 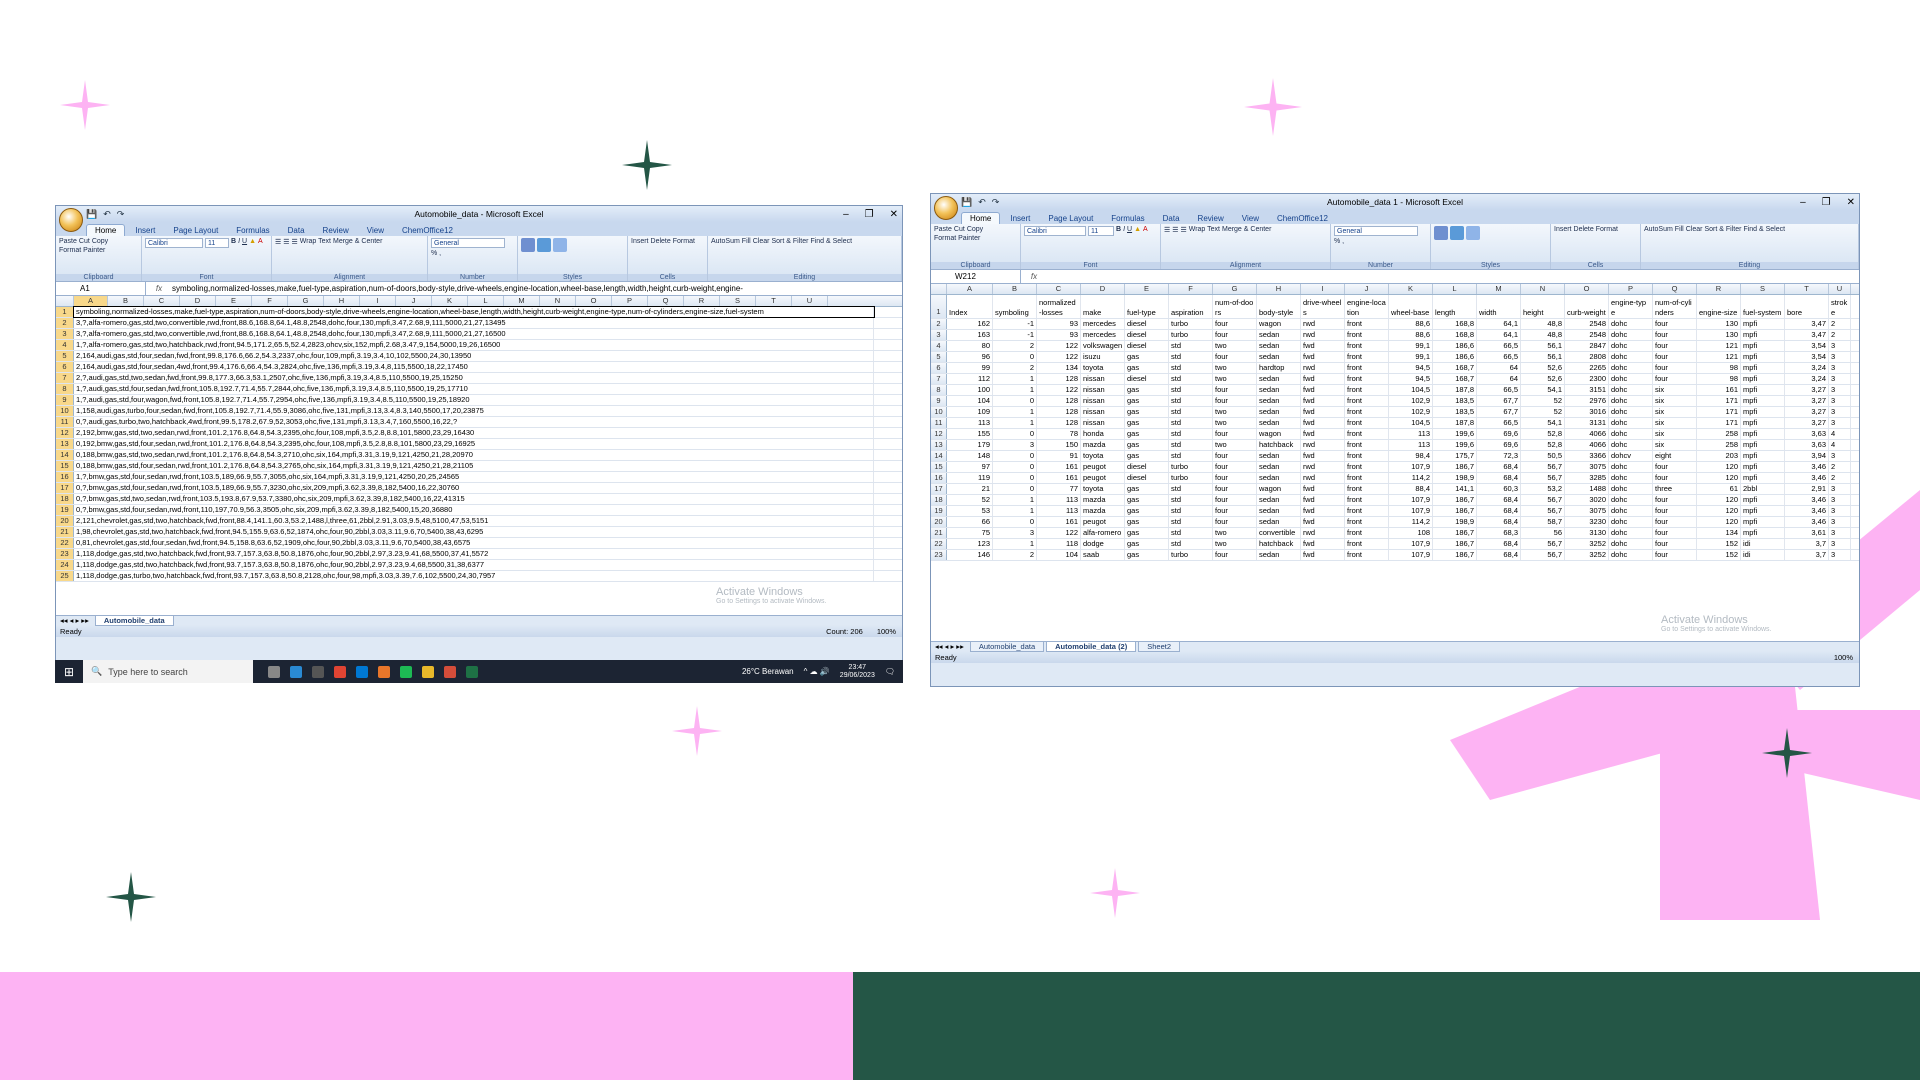 What do you see at coordinates (1807, 467) in the screenshot?
I see `table-cell: 3,46` at bounding box center [1807, 467].